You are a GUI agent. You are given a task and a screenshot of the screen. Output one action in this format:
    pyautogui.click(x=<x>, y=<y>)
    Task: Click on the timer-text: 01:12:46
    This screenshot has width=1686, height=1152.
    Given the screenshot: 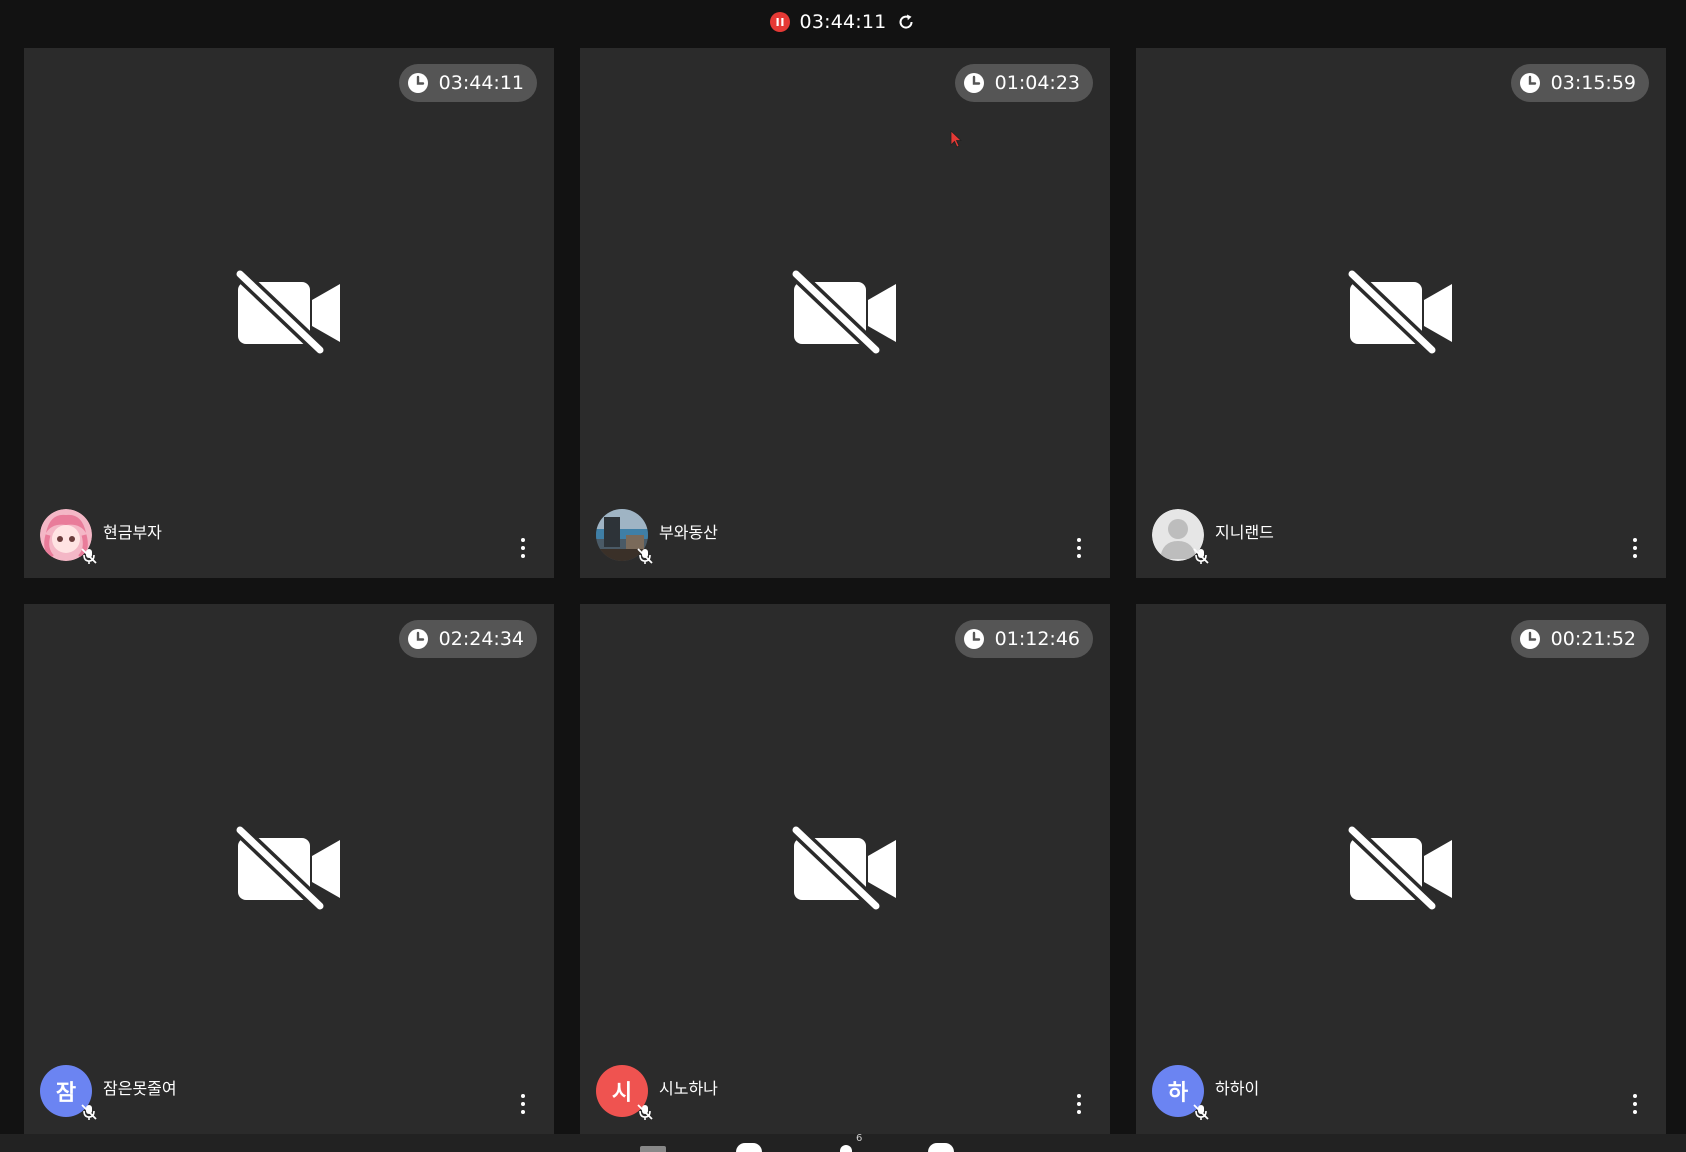 What is the action you would take?
    pyautogui.click(x=1037, y=639)
    